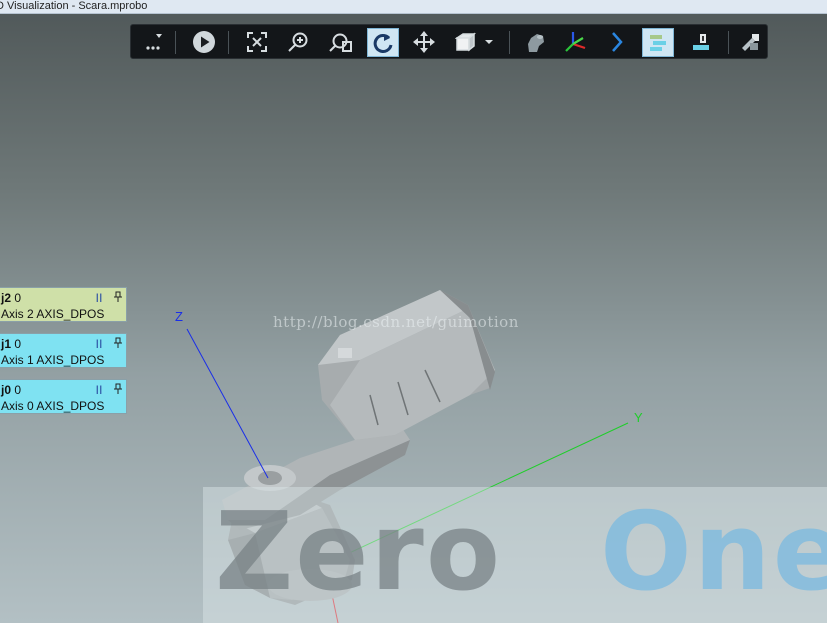  I want to click on logo-watermark-zero: Zero, so click(359, 552).